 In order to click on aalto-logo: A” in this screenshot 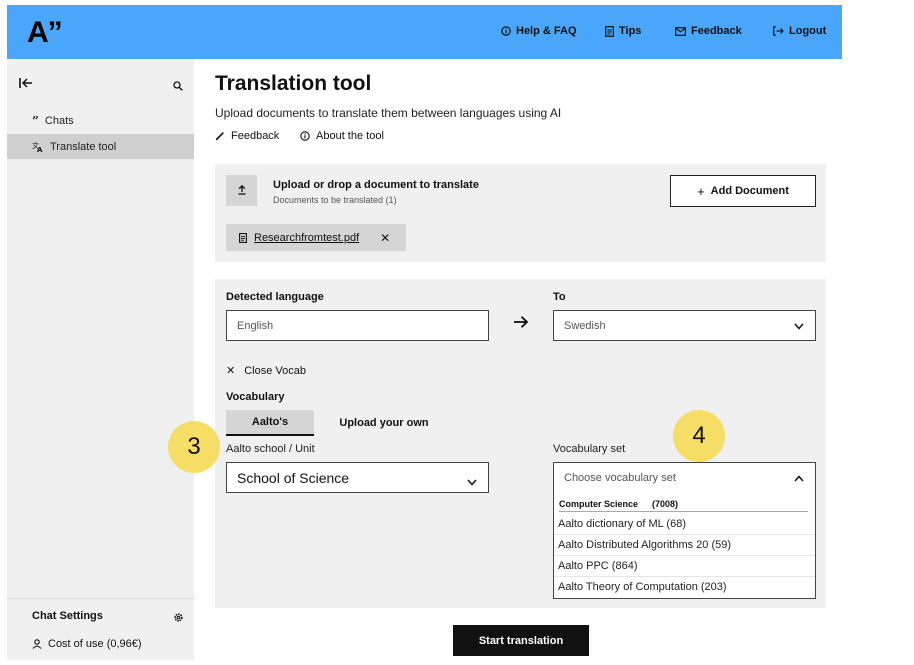, I will do `click(45, 33)`.